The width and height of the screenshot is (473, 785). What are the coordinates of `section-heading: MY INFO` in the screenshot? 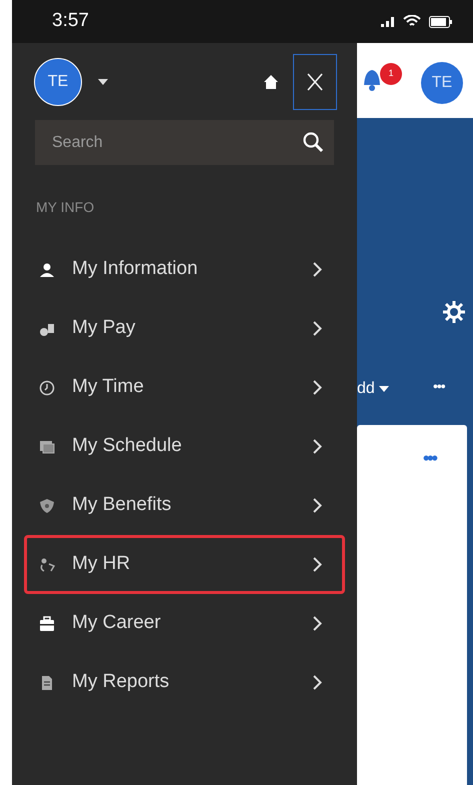 It's located at (65, 207).